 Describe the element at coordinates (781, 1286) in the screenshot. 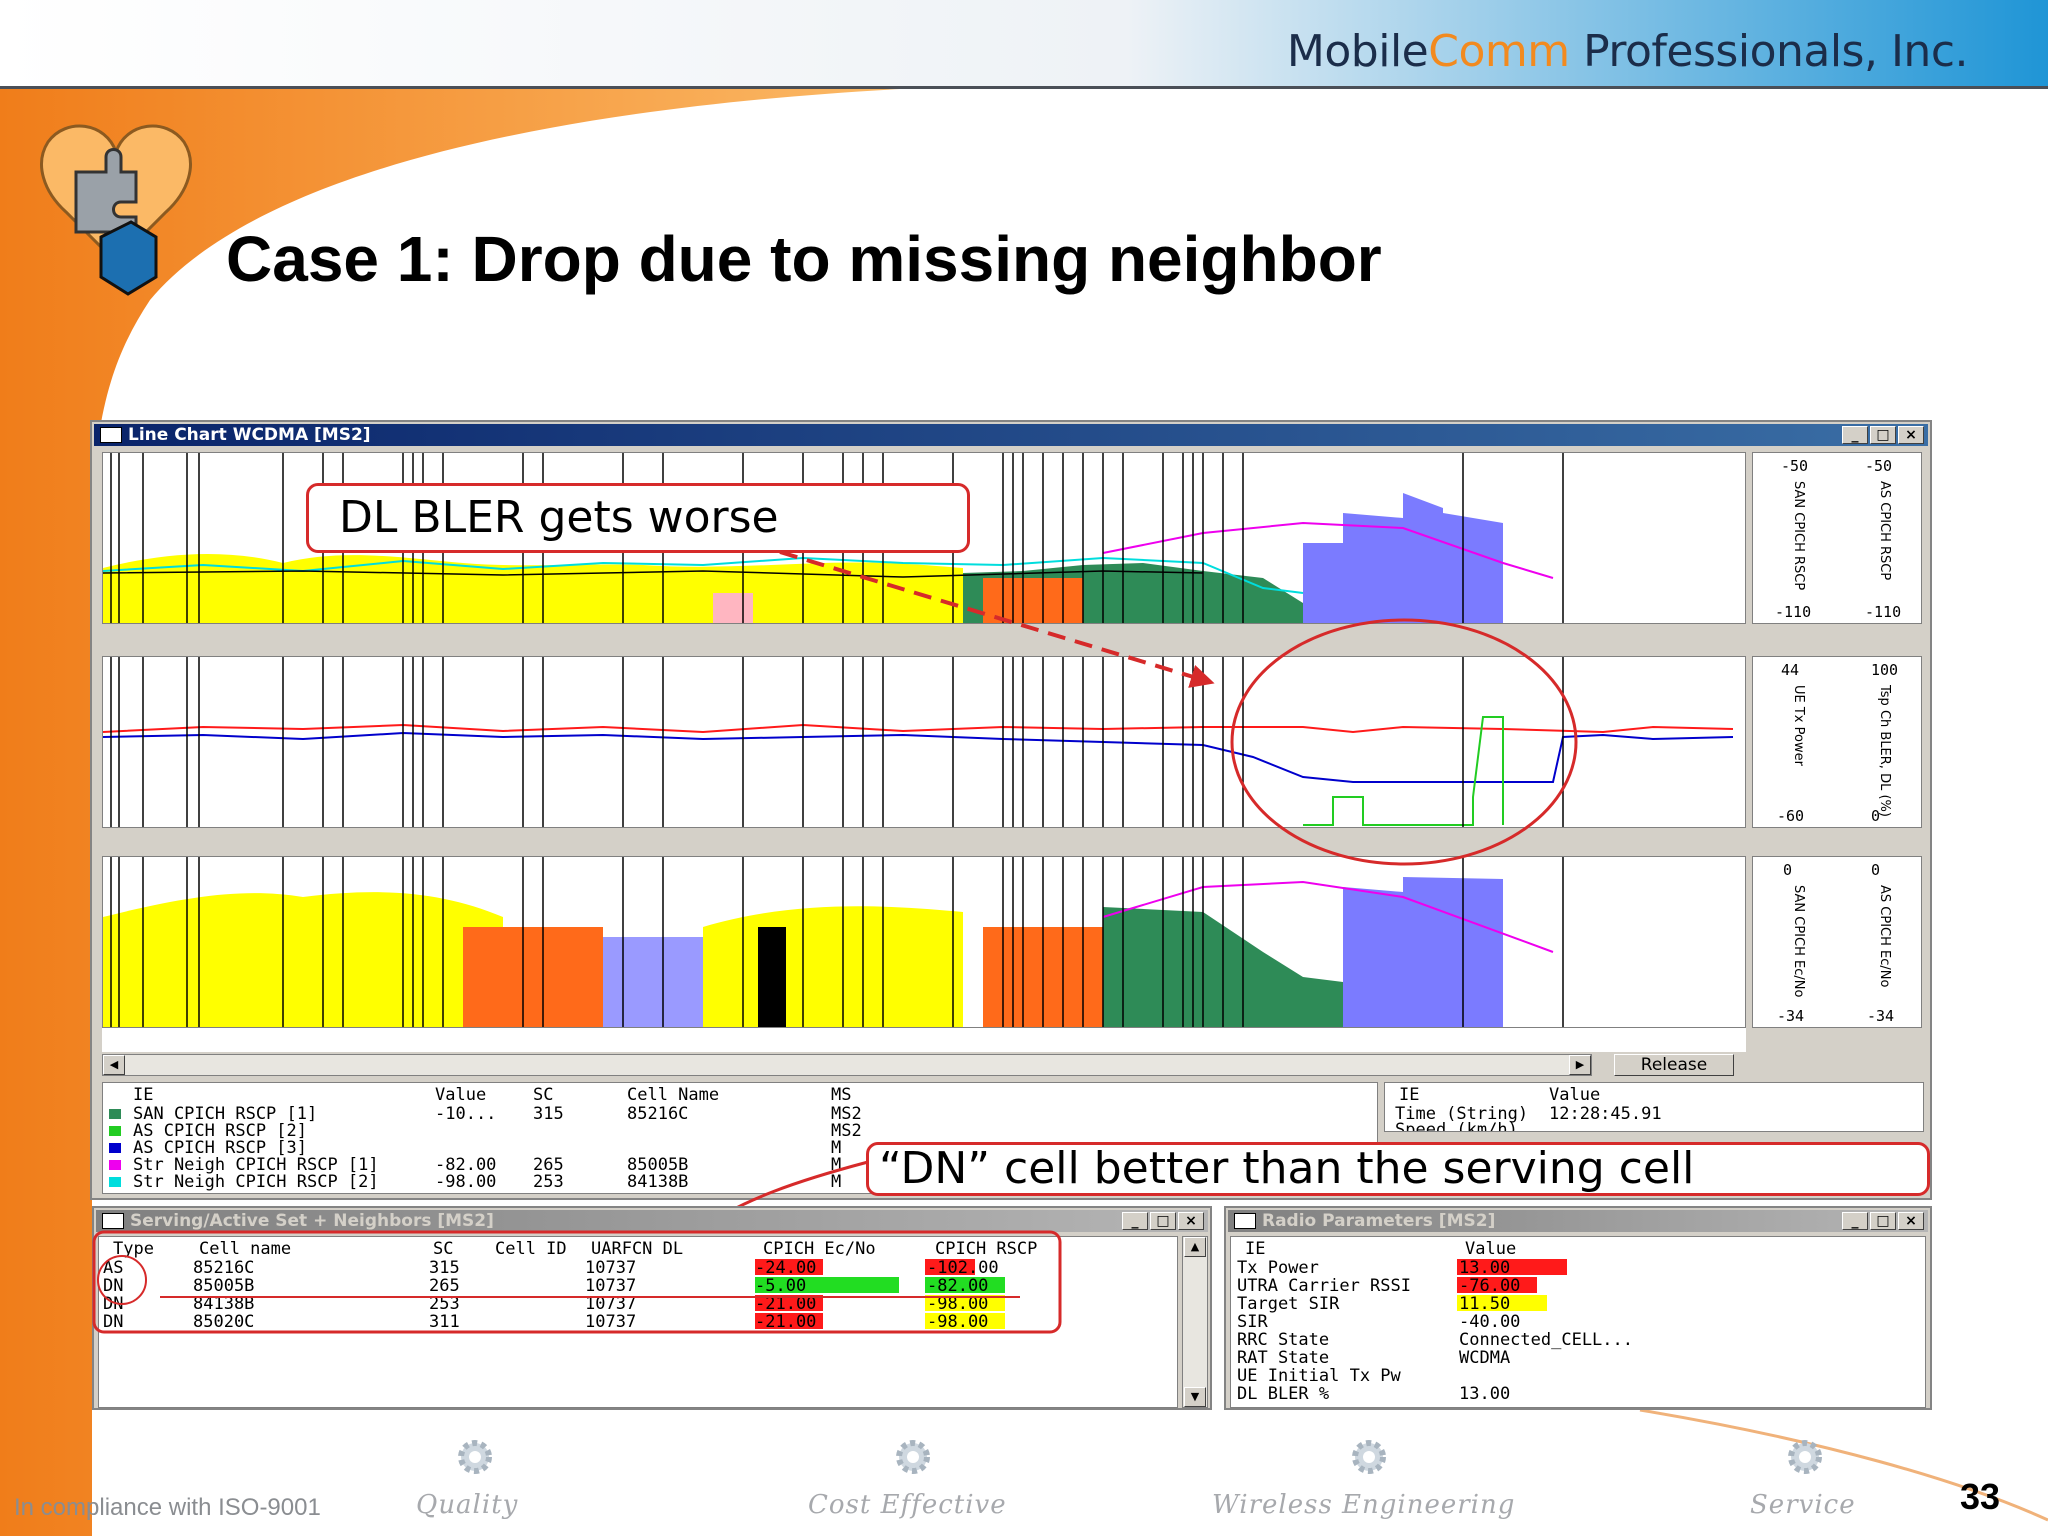

I see `serving-ecno: -5.00` at that location.